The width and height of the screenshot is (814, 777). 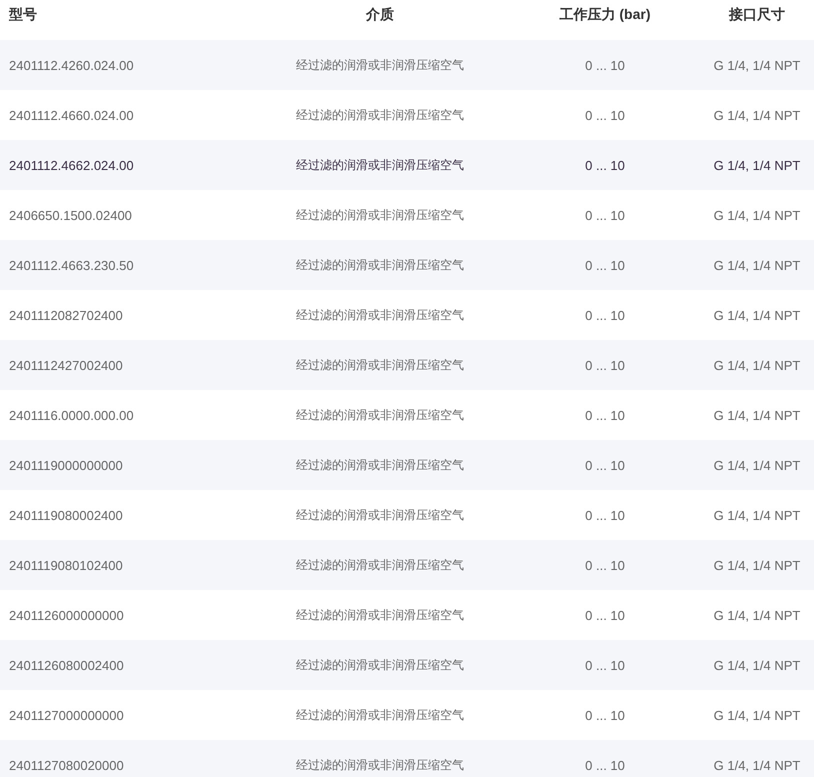 What do you see at coordinates (71, 65) in the screenshot?
I see `table-cell-text: 2401112.4260.024.00` at bounding box center [71, 65].